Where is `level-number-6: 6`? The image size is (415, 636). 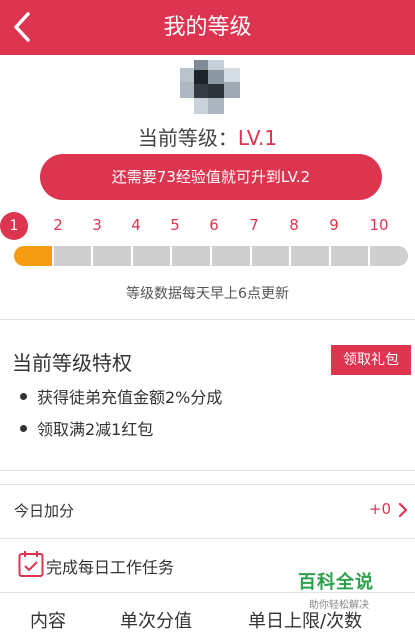 level-number-6: 6 is located at coordinates (214, 225).